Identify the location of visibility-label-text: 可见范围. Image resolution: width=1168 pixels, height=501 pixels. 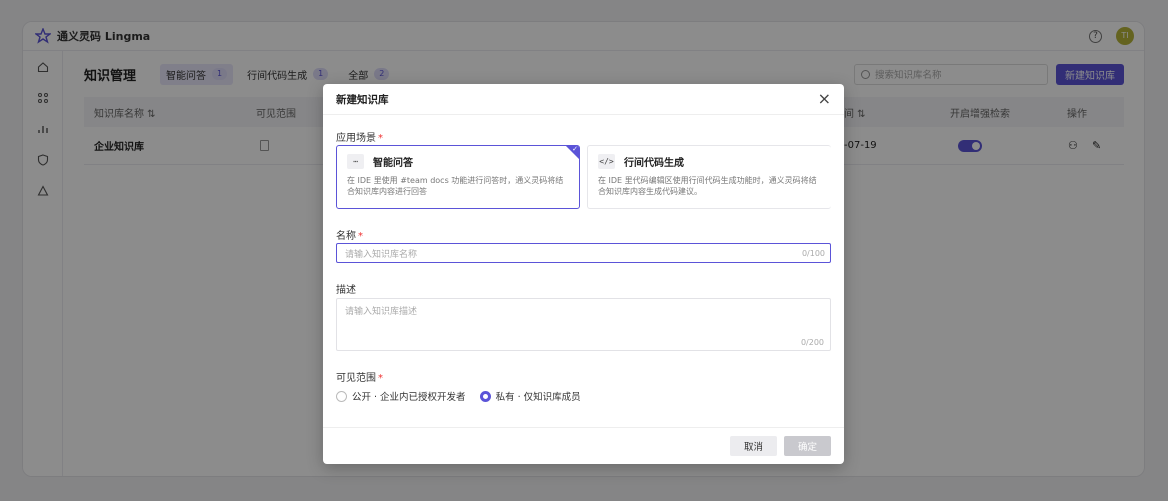
(356, 378).